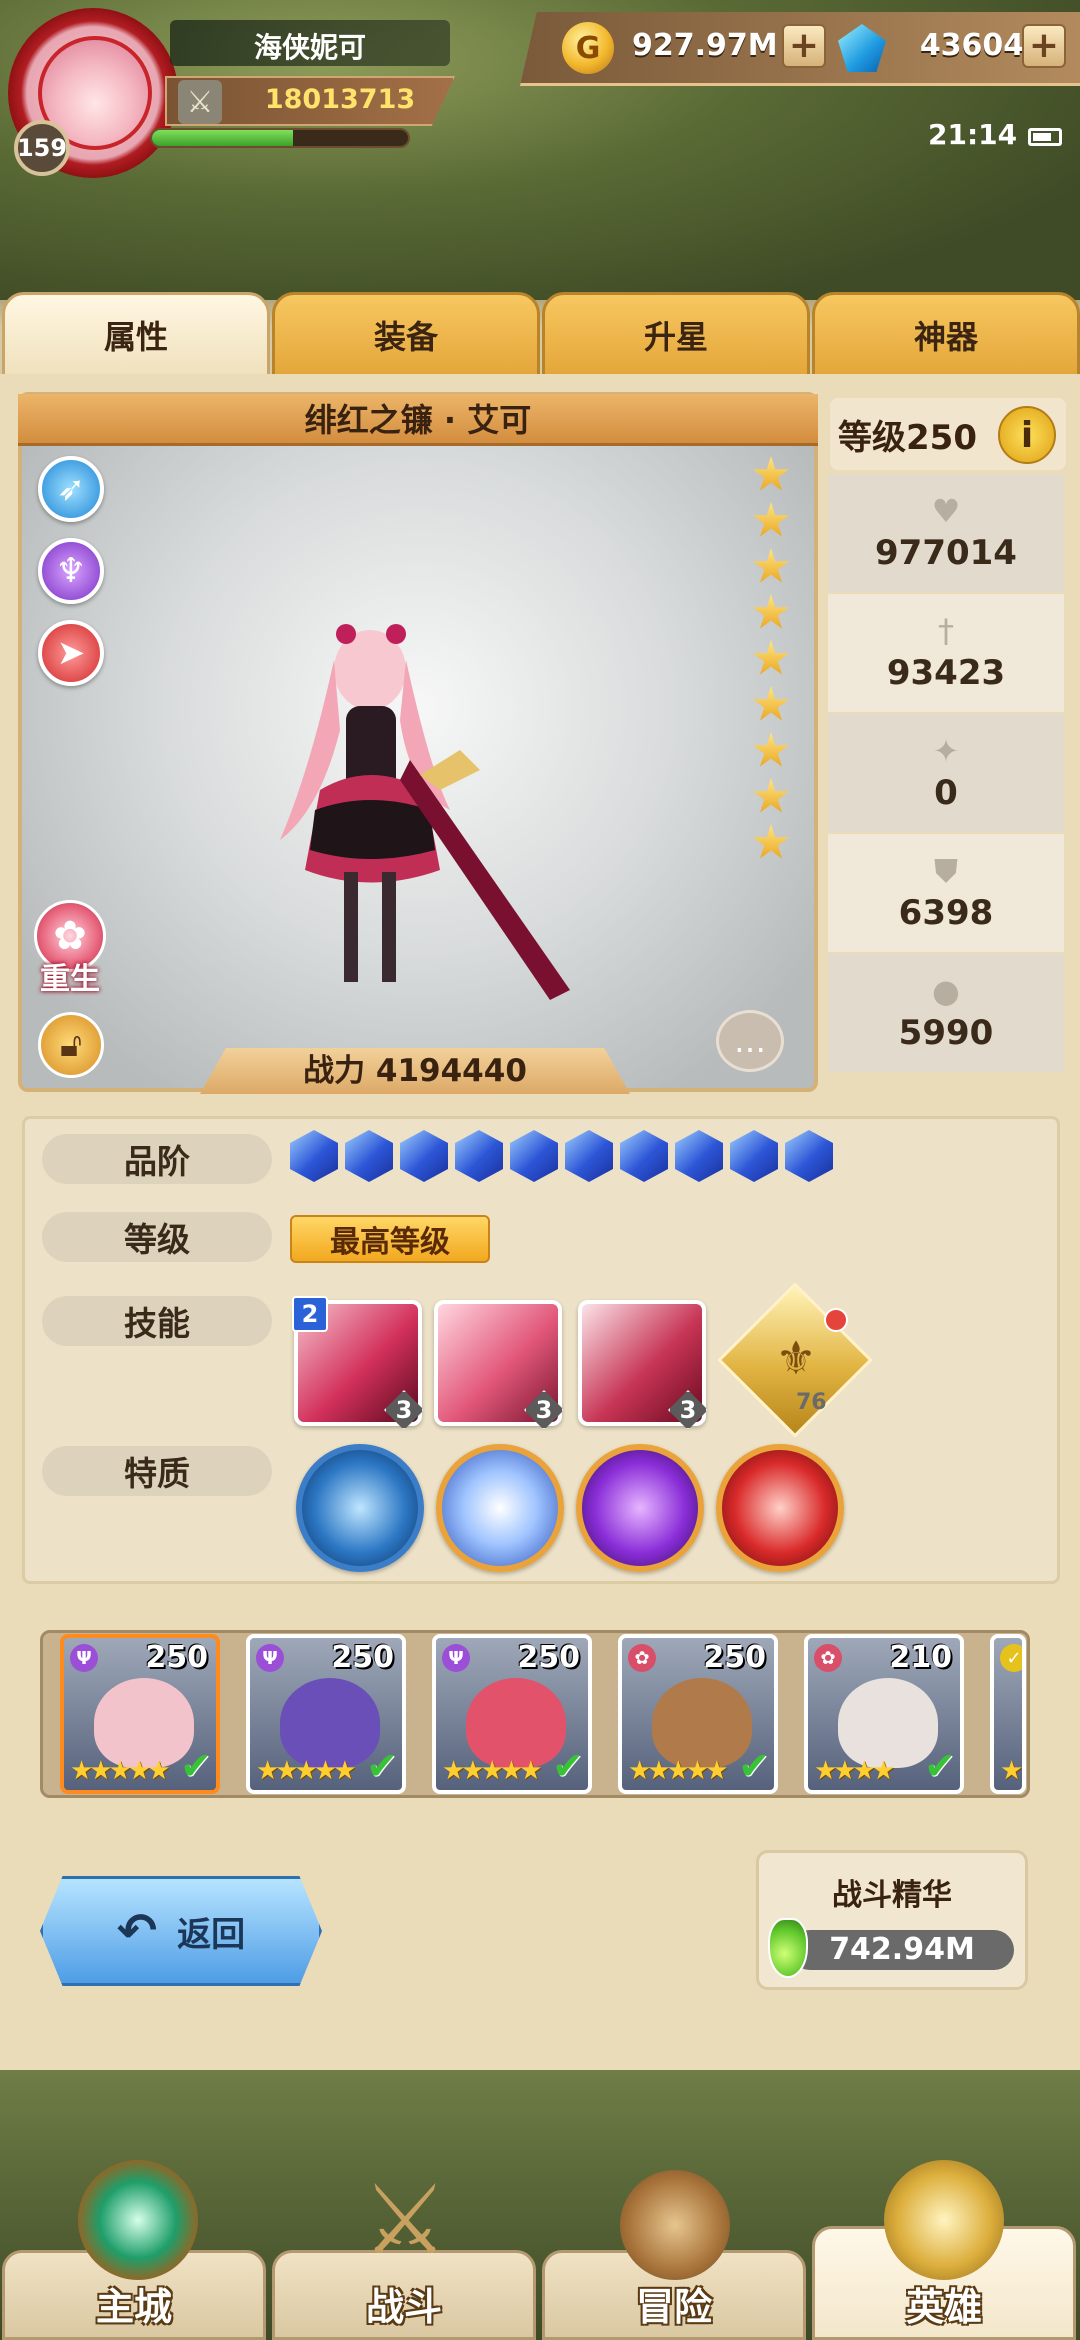 The height and width of the screenshot is (2340, 1080). Describe the element at coordinates (946, 1033) in the screenshot. I see `stat-value: 5990` at that location.